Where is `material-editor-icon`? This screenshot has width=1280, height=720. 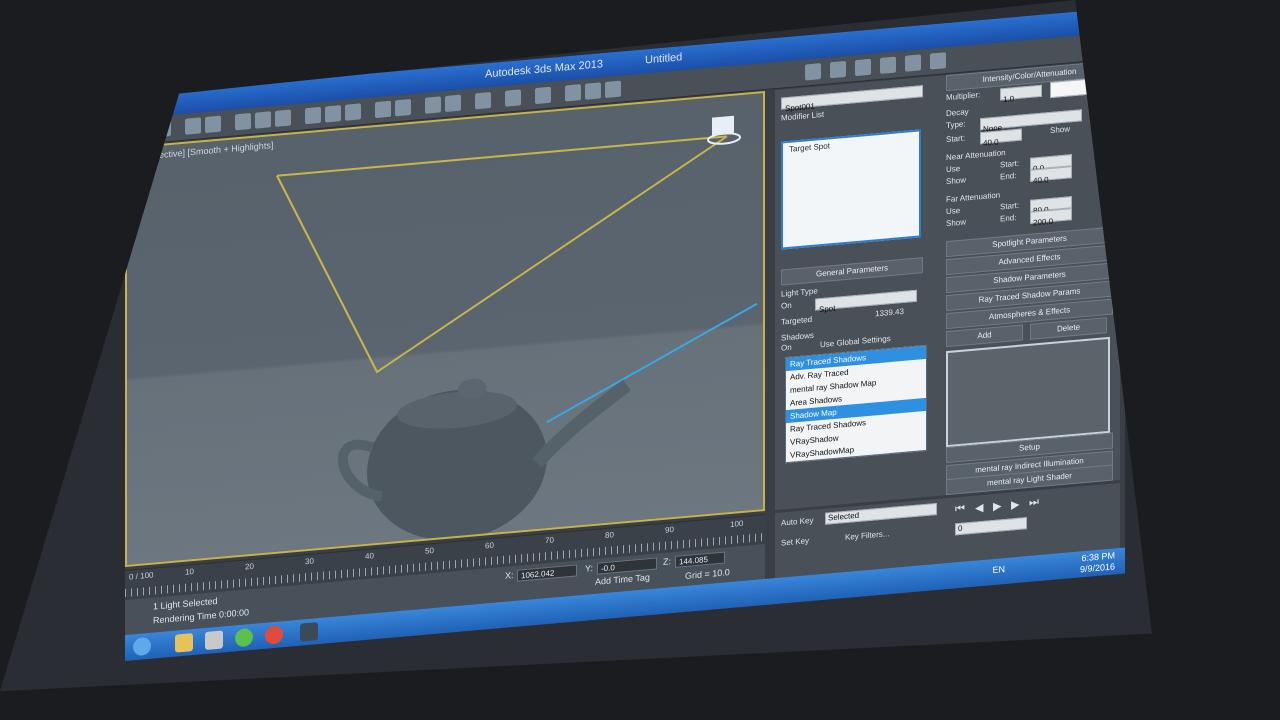
material-editor-icon is located at coordinates (543, 95).